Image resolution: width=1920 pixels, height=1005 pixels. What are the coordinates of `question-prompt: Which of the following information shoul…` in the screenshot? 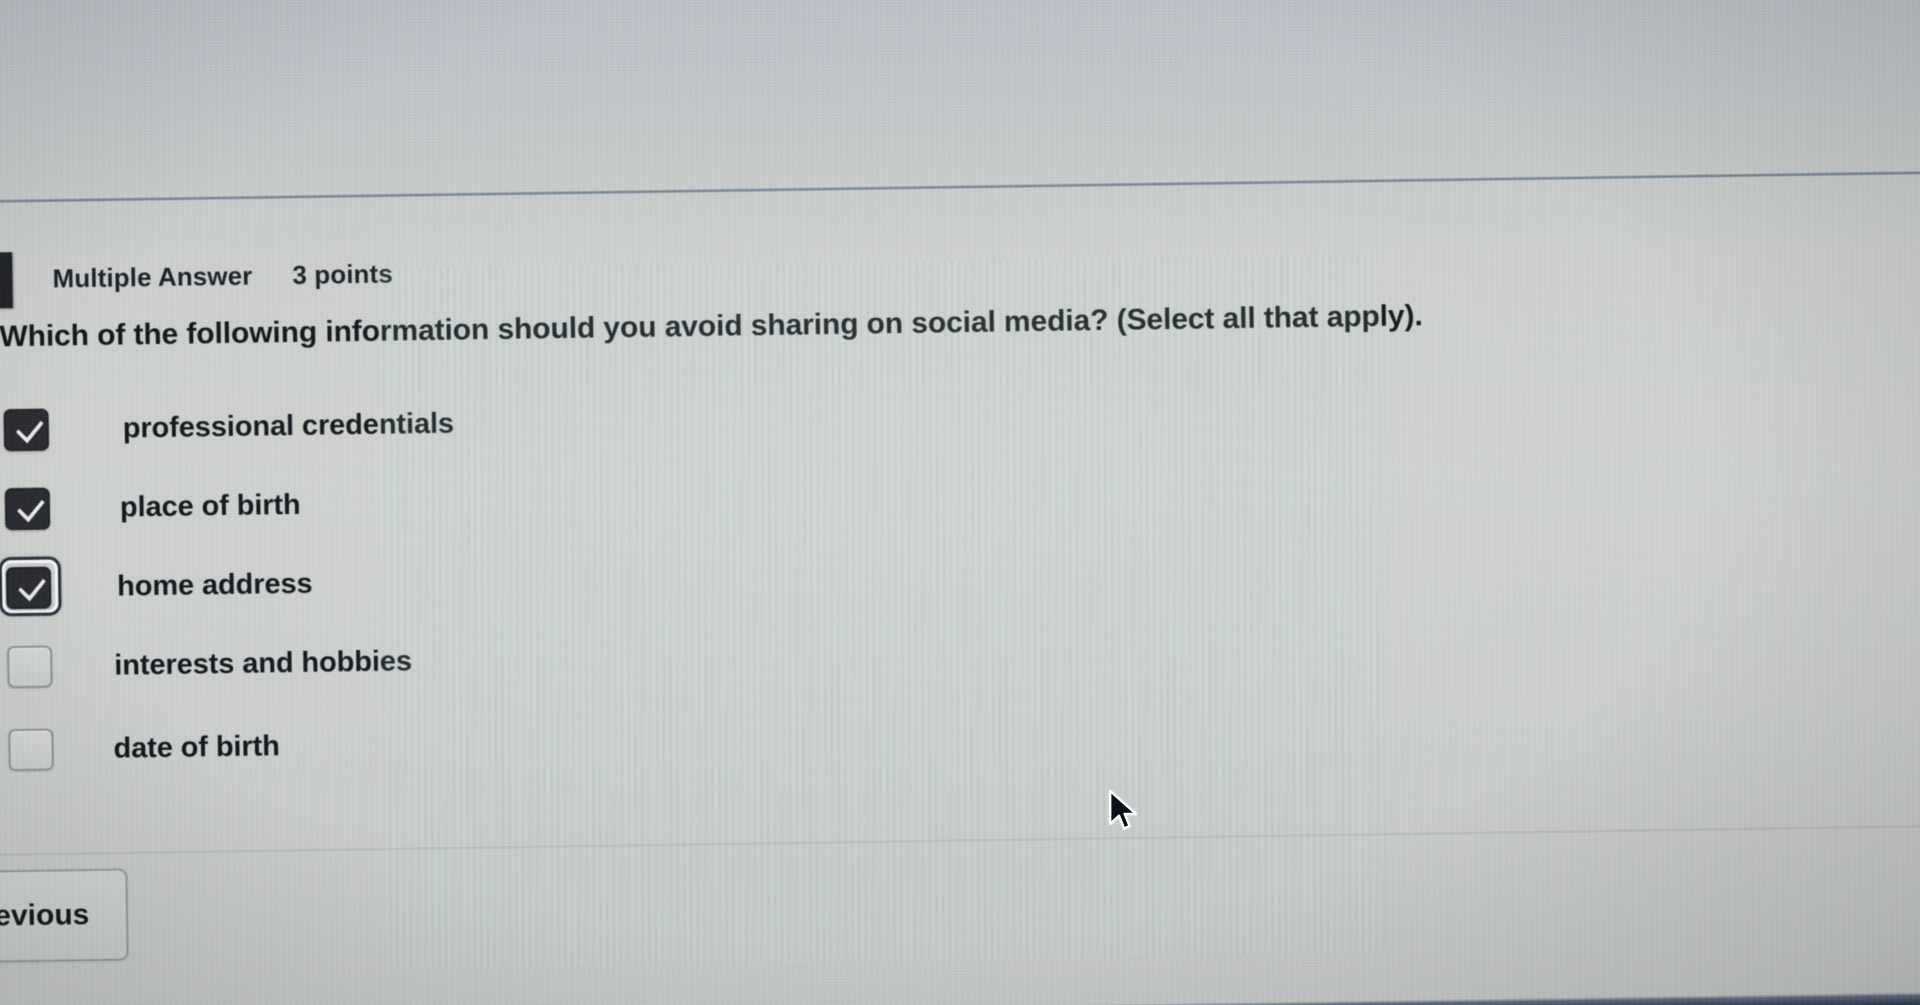 It's located at (711, 326).